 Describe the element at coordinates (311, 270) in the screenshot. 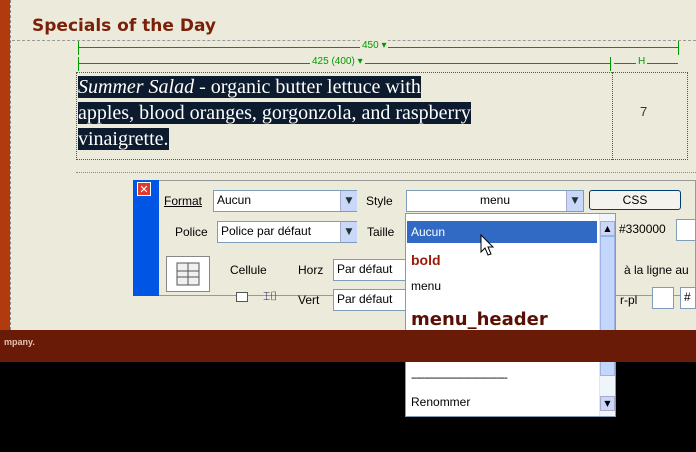

I see `horz-label: Horz` at that location.